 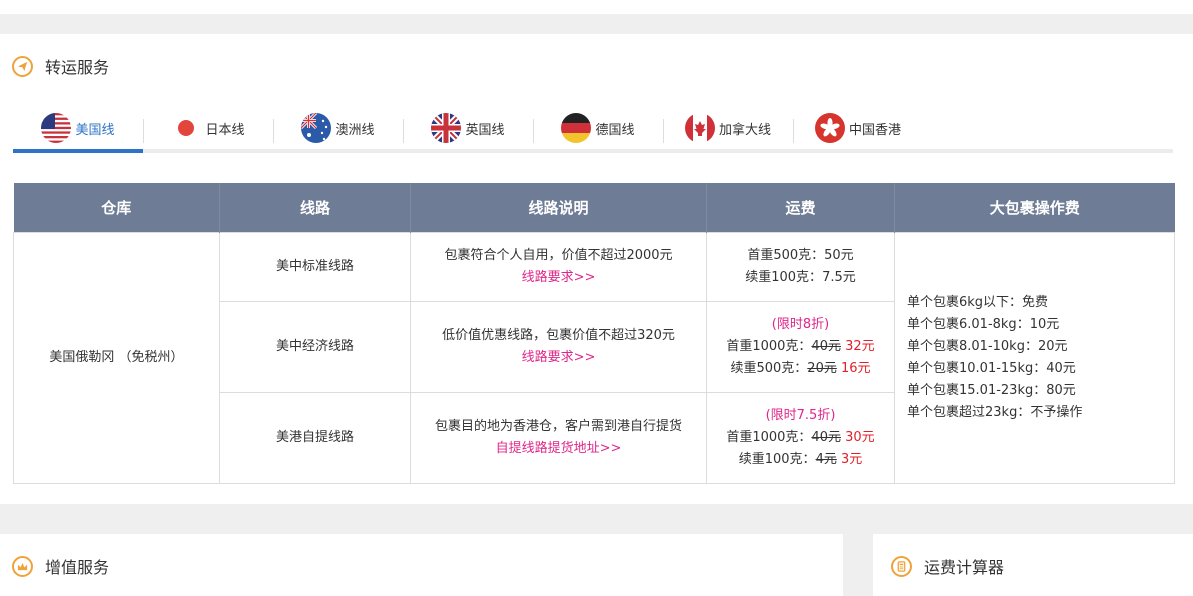 What do you see at coordinates (839, 277) in the screenshot?
I see `fee-value: 7.5元` at bounding box center [839, 277].